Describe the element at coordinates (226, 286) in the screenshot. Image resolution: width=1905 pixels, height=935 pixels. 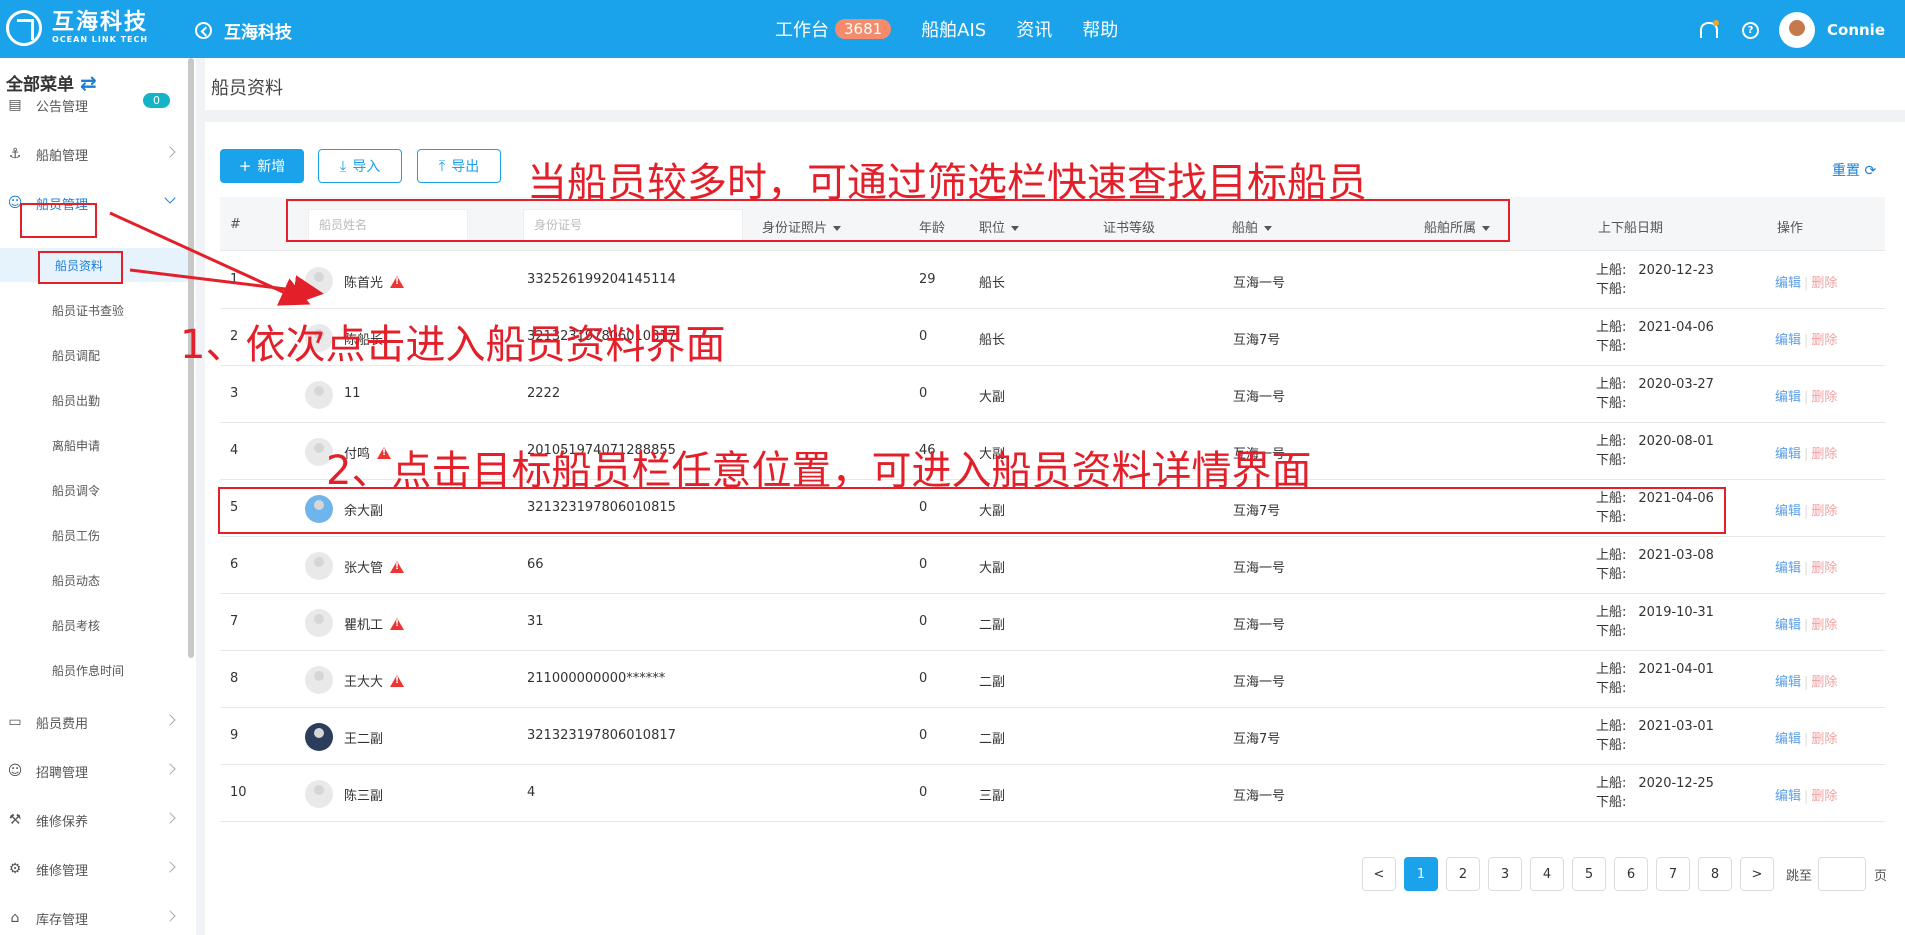
I see `arrow-to-step1-sub` at that location.